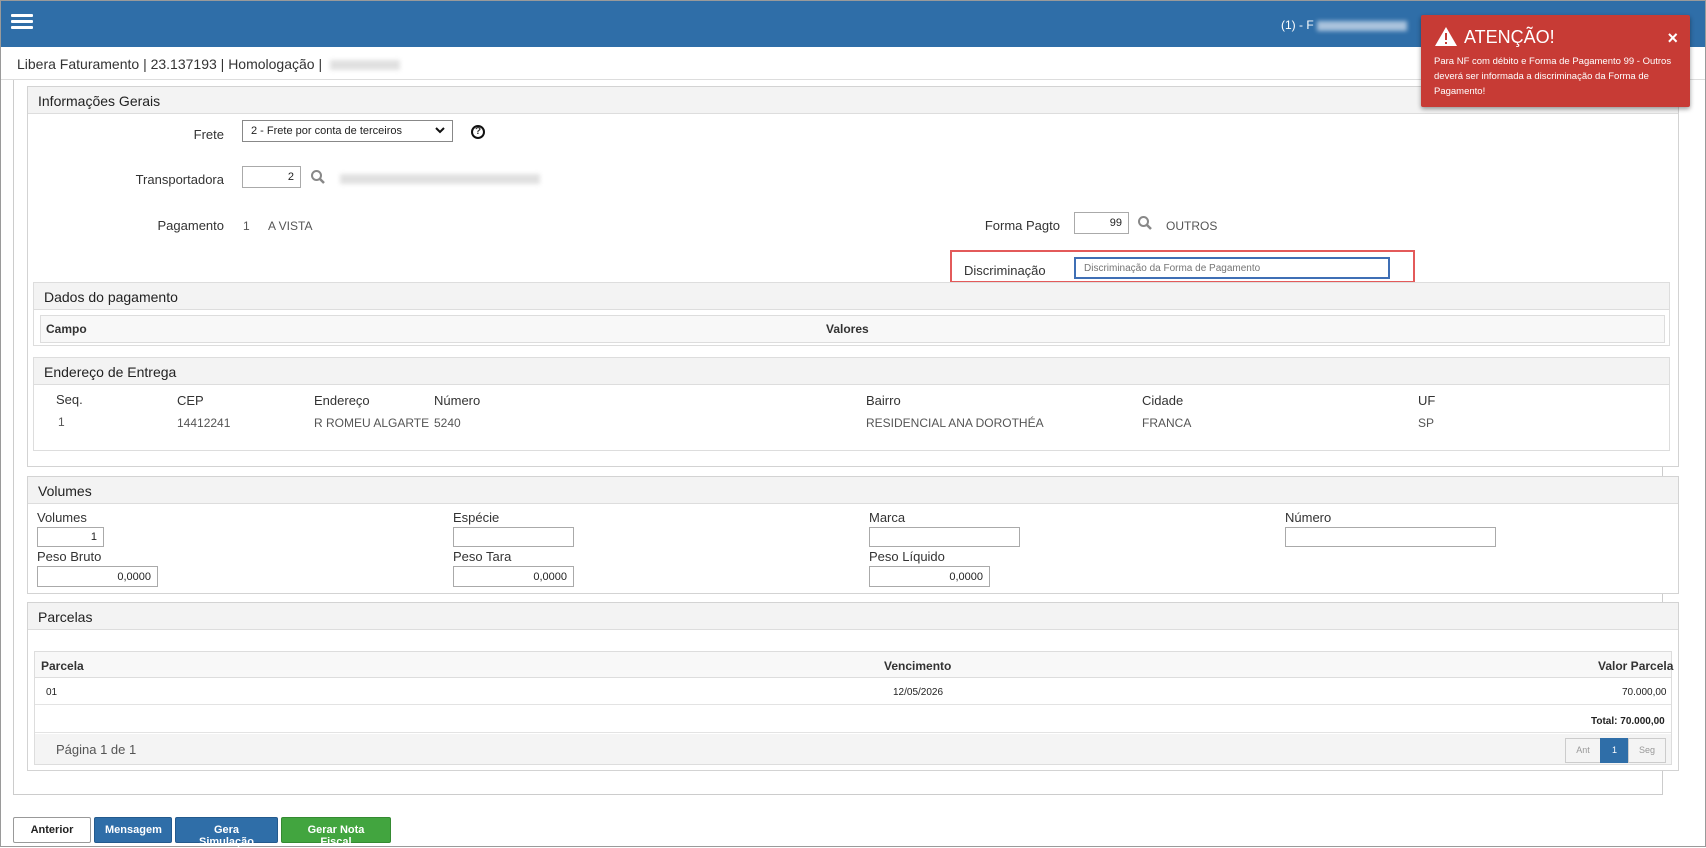 Image resolution: width=1706 pixels, height=848 pixels. What do you see at coordinates (61, 422) in the screenshot?
I see `endereco-seq: 1` at bounding box center [61, 422].